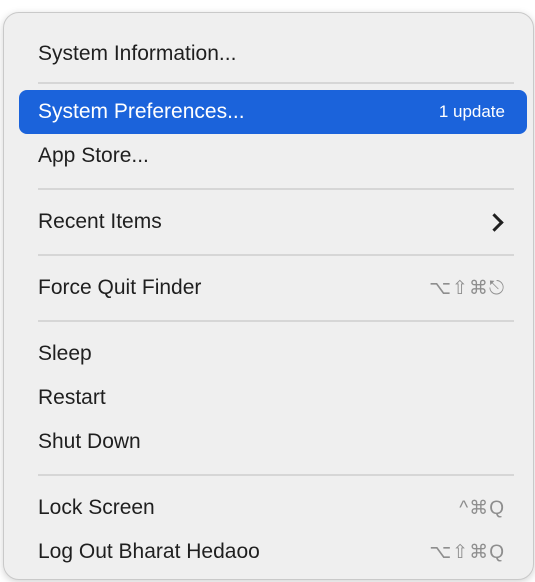  I want to click on menu-item-recent-items: Recent Items, so click(273, 222).